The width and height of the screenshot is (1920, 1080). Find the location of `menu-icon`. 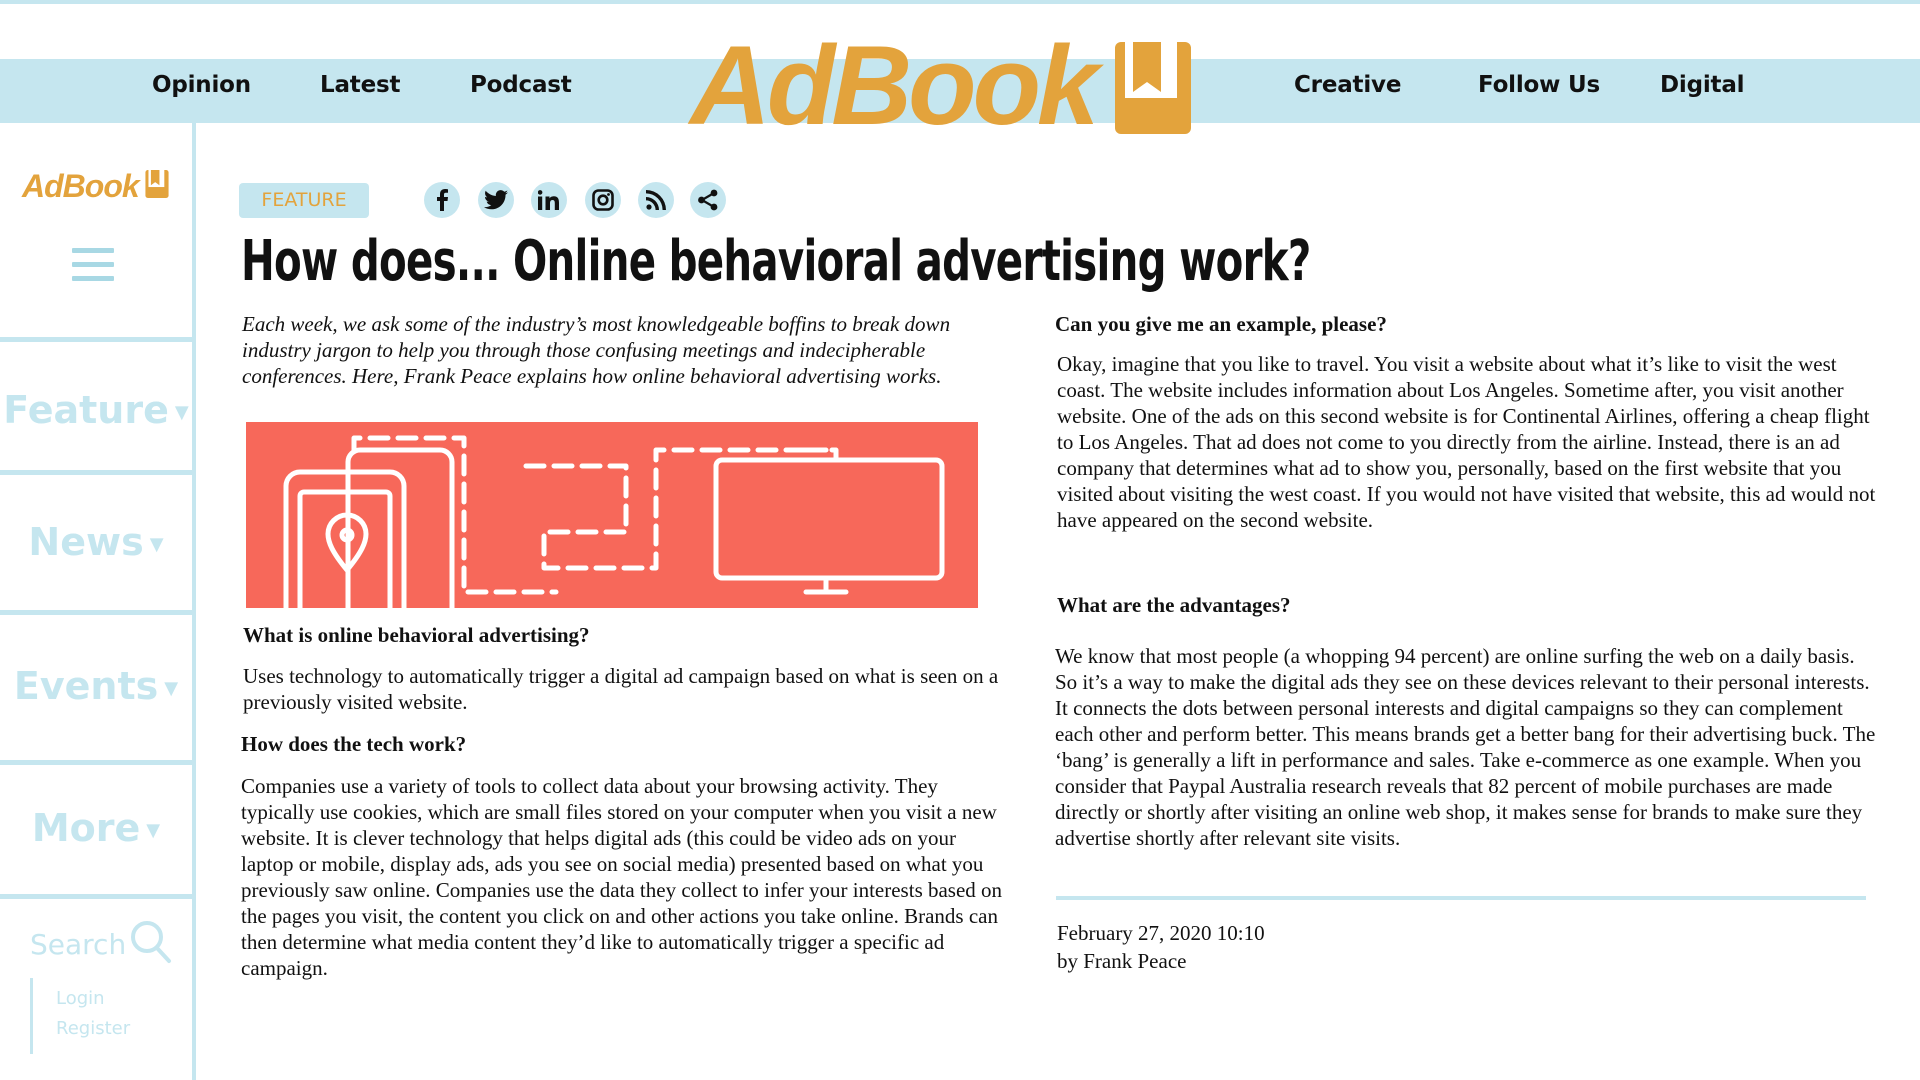

menu-icon is located at coordinates (93, 269).